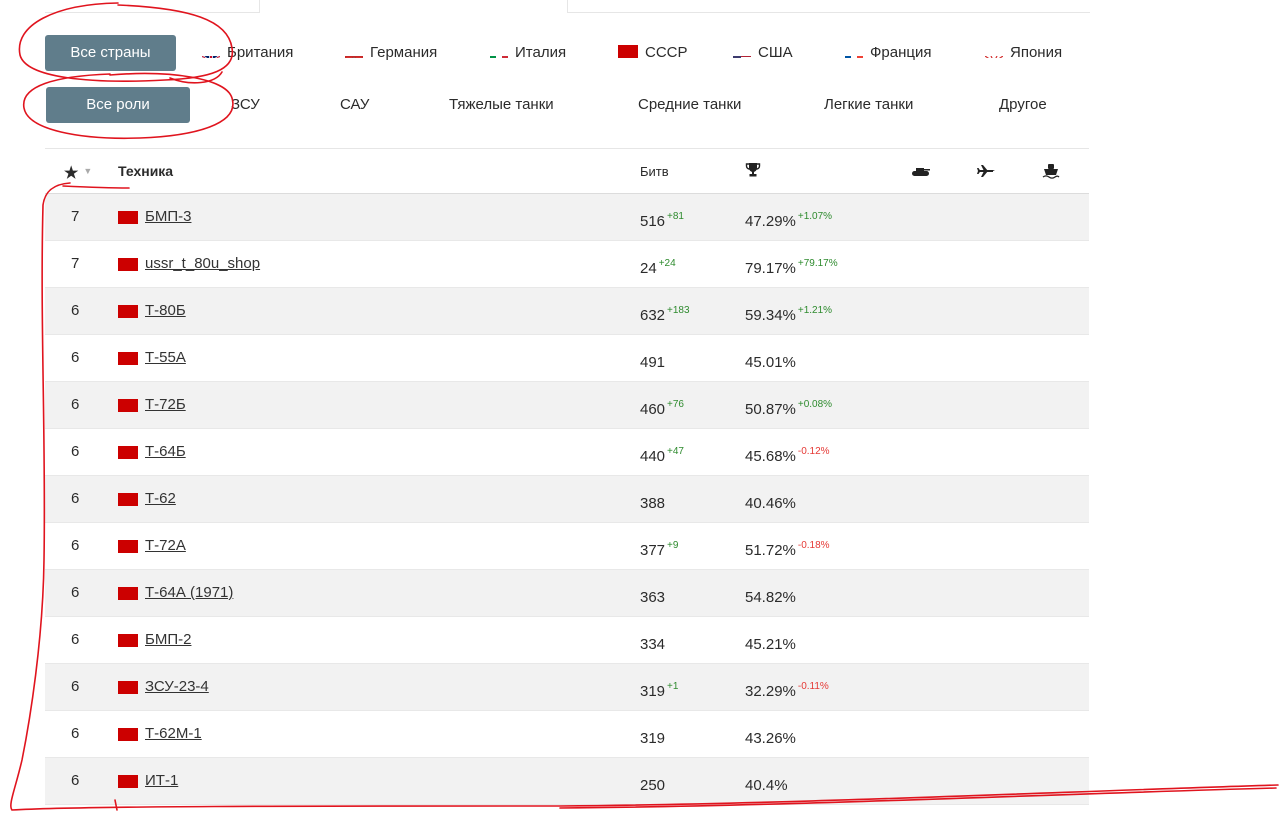 This screenshot has width=1280, height=813. I want to click on role-light-tanks-button: Легкие танки, so click(868, 105).